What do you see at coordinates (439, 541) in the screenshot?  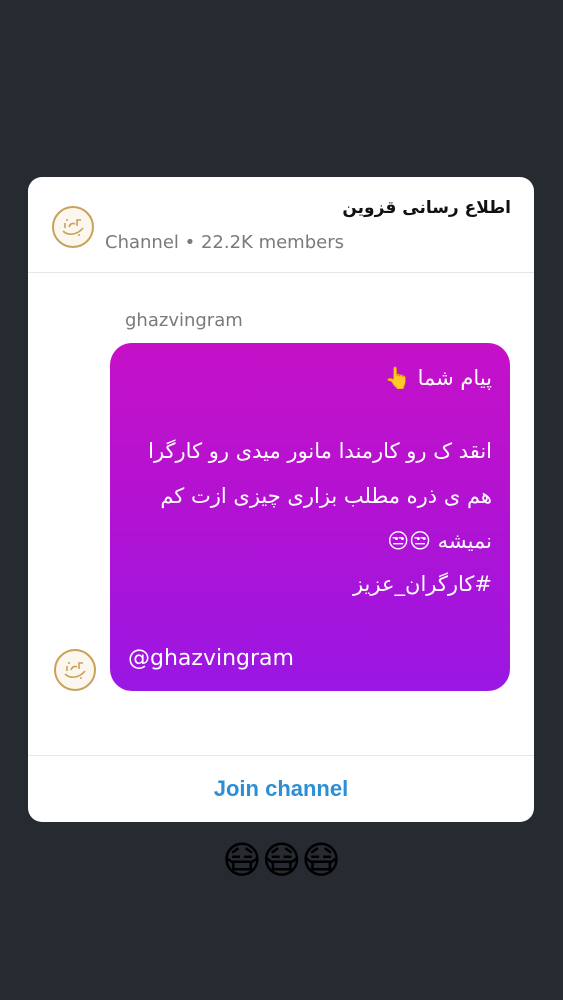 I see `message-line: نمیشه 😒😒` at bounding box center [439, 541].